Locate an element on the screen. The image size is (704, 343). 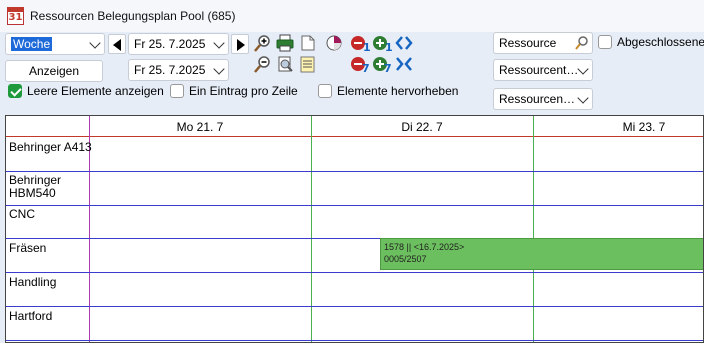
day-header-mon: Mo 21. 7 is located at coordinates (200, 127).